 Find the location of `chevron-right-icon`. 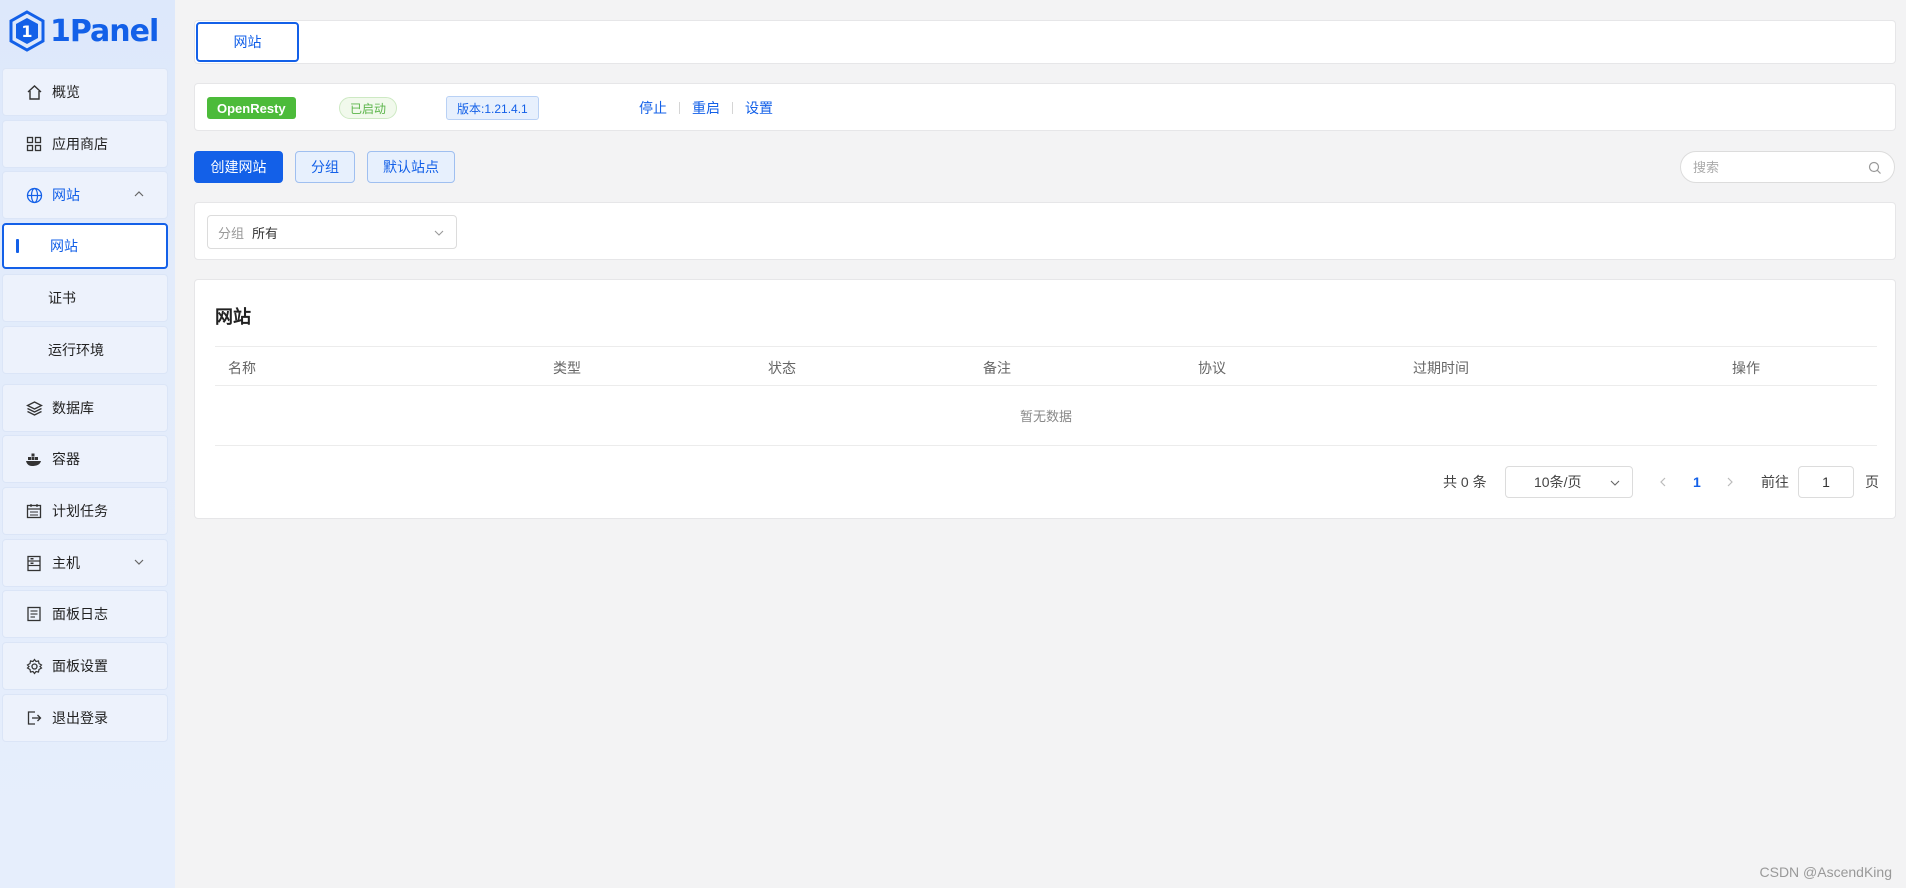

chevron-right-icon is located at coordinates (1730, 482).